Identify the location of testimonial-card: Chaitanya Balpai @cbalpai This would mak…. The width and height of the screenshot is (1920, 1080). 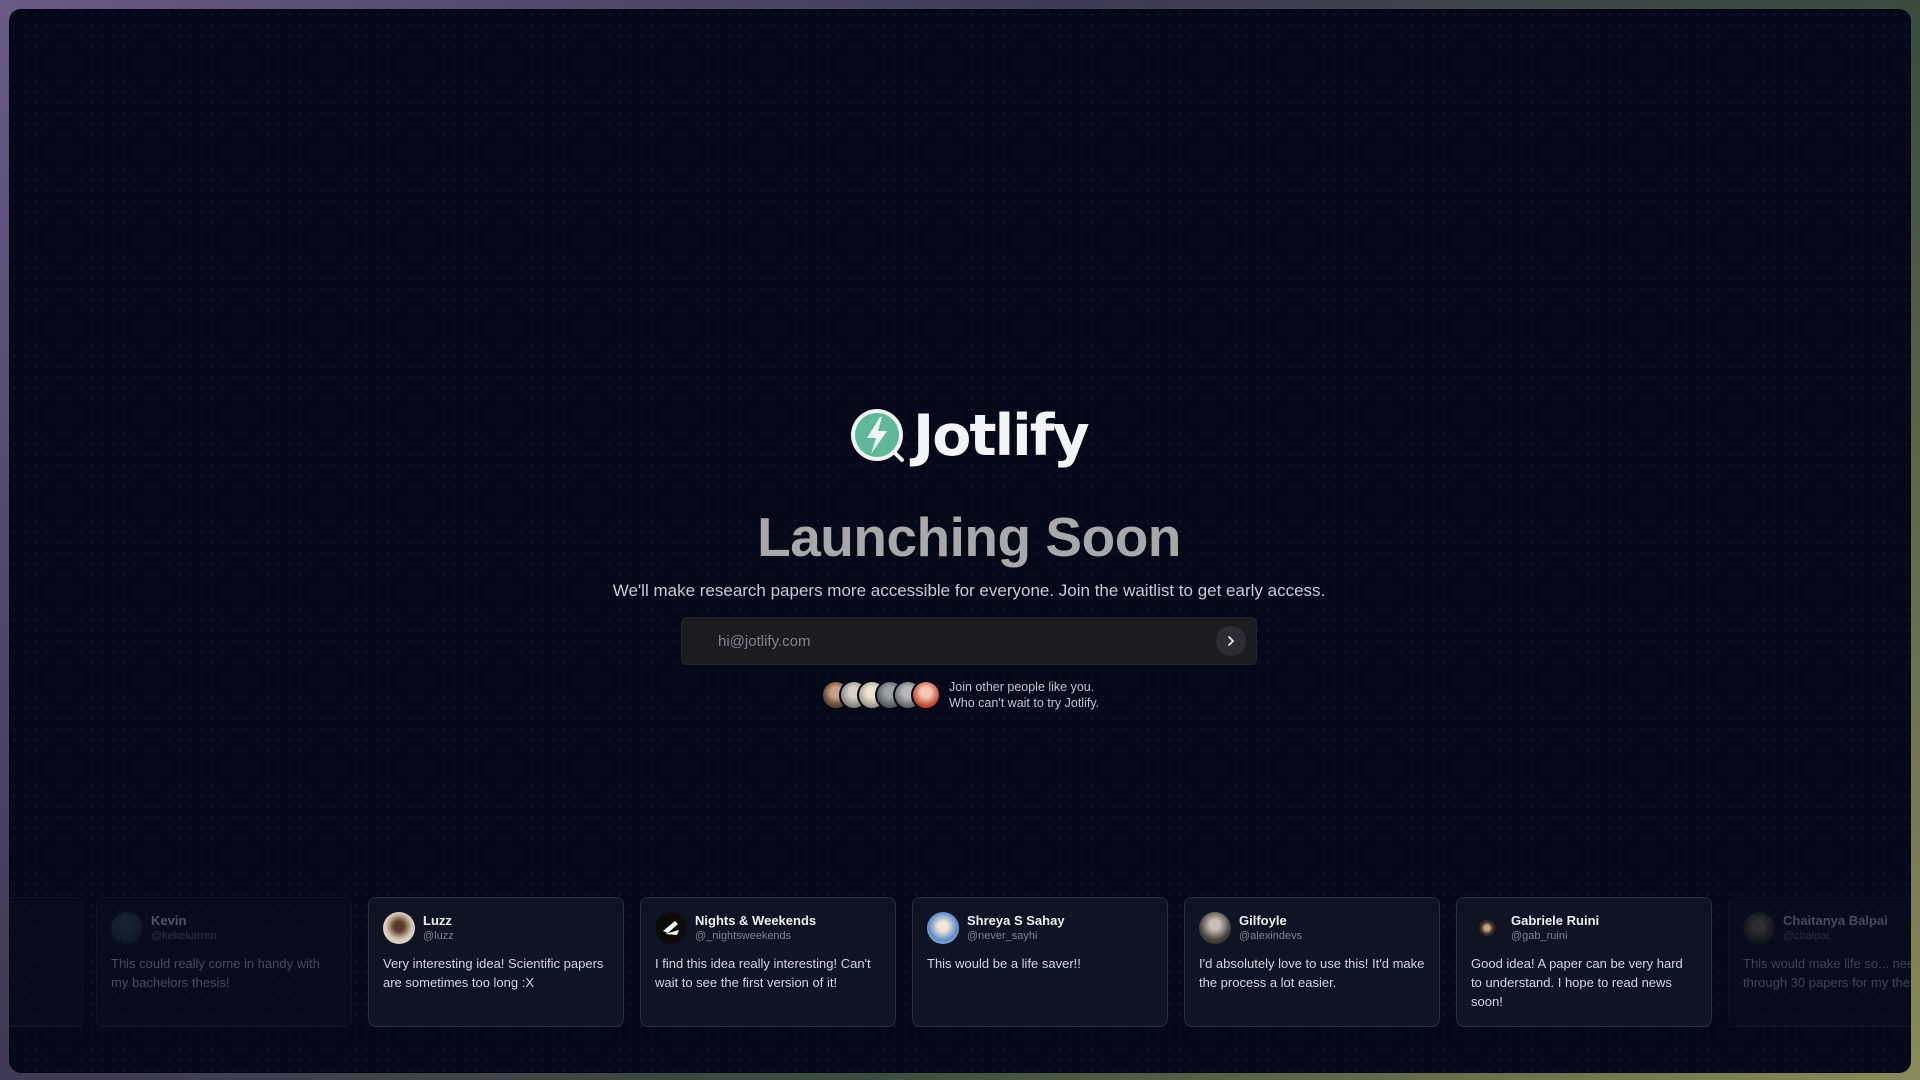
(1819, 962).